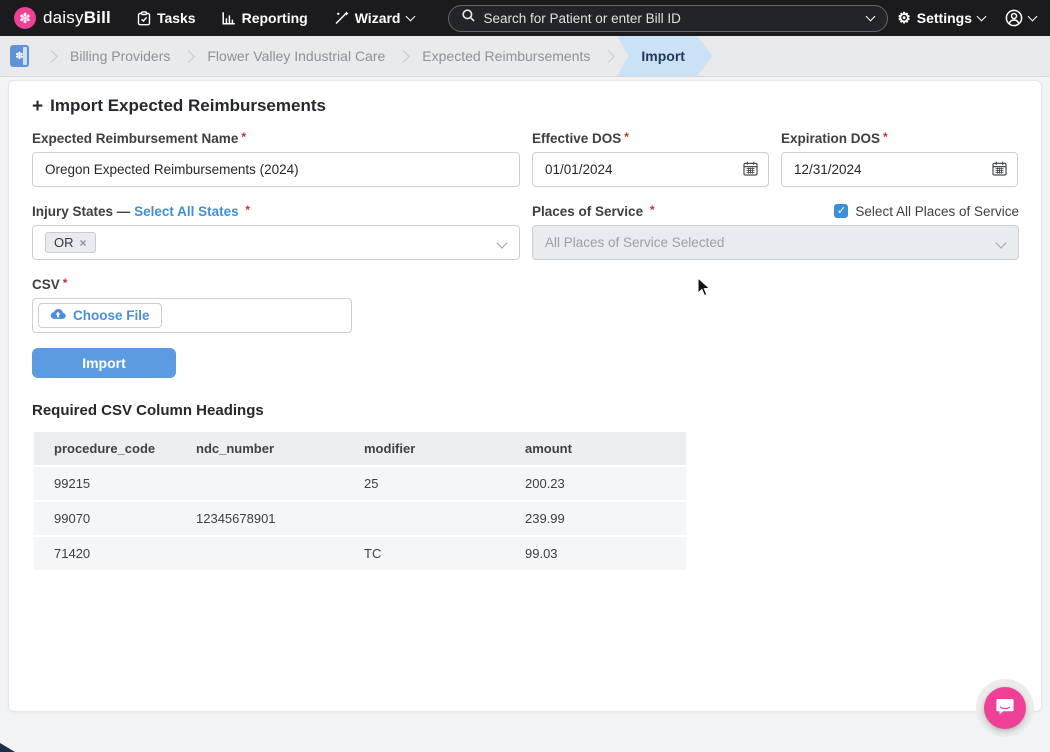 This screenshot has height=752, width=1050. I want to click on cell: TC, so click(424, 552).